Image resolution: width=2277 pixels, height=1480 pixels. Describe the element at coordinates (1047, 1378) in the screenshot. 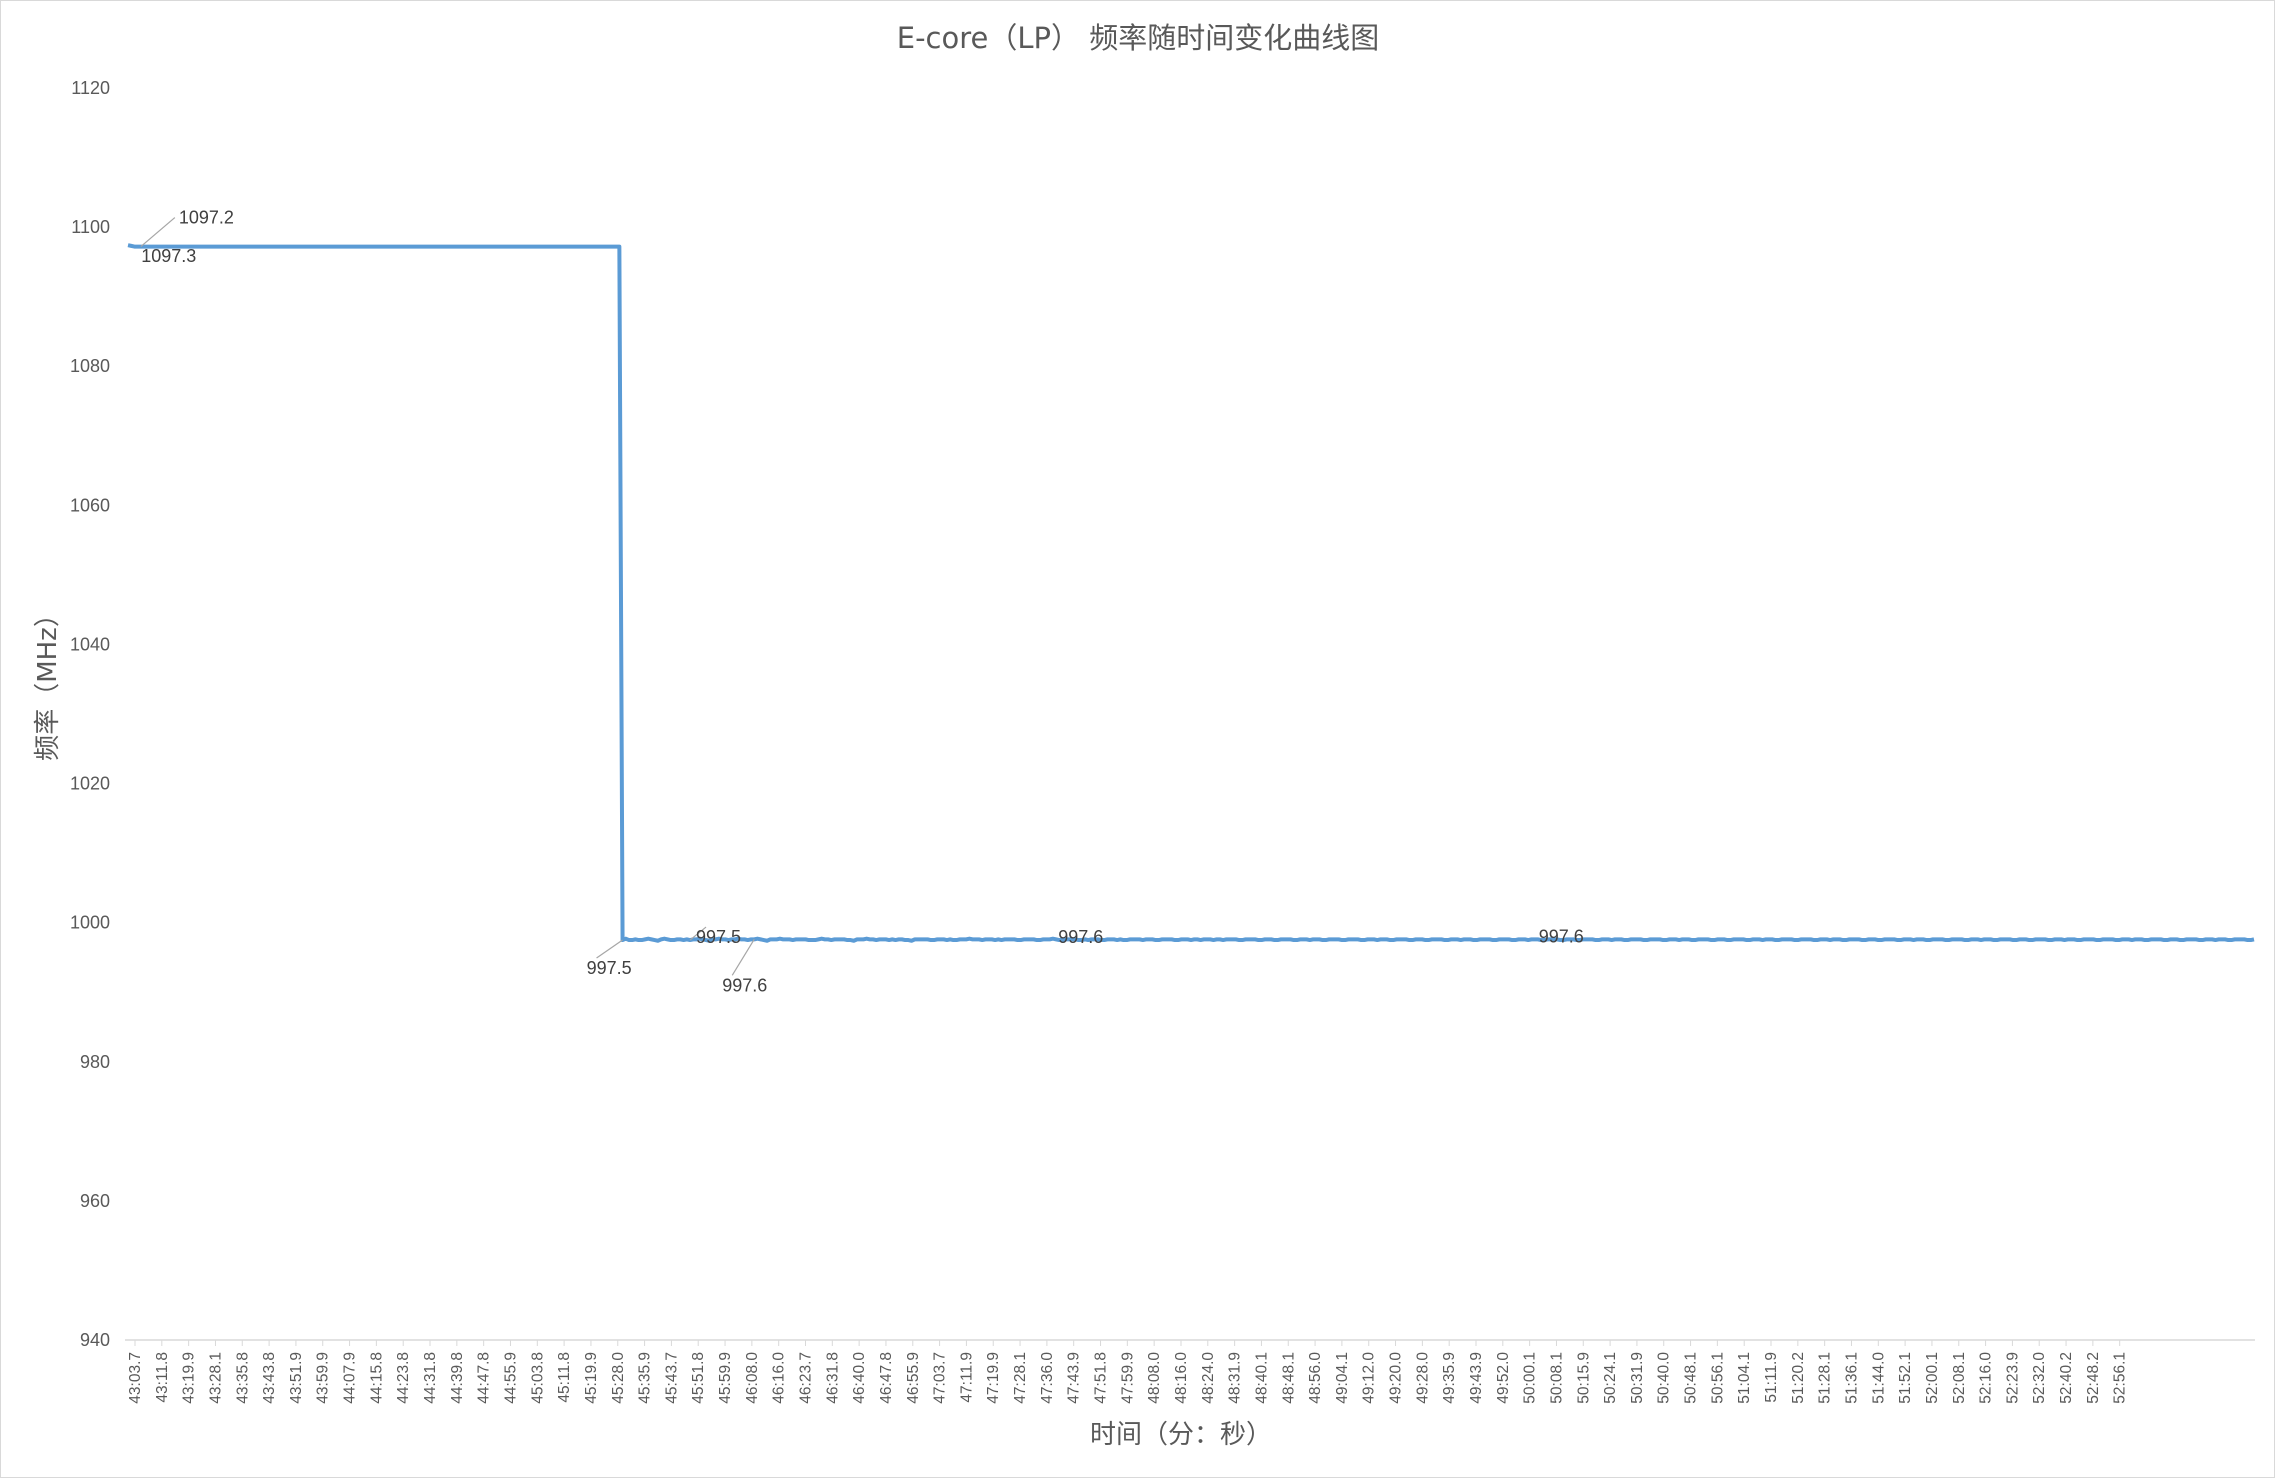

I see `x-tick-label: 47:36.0` at that location.